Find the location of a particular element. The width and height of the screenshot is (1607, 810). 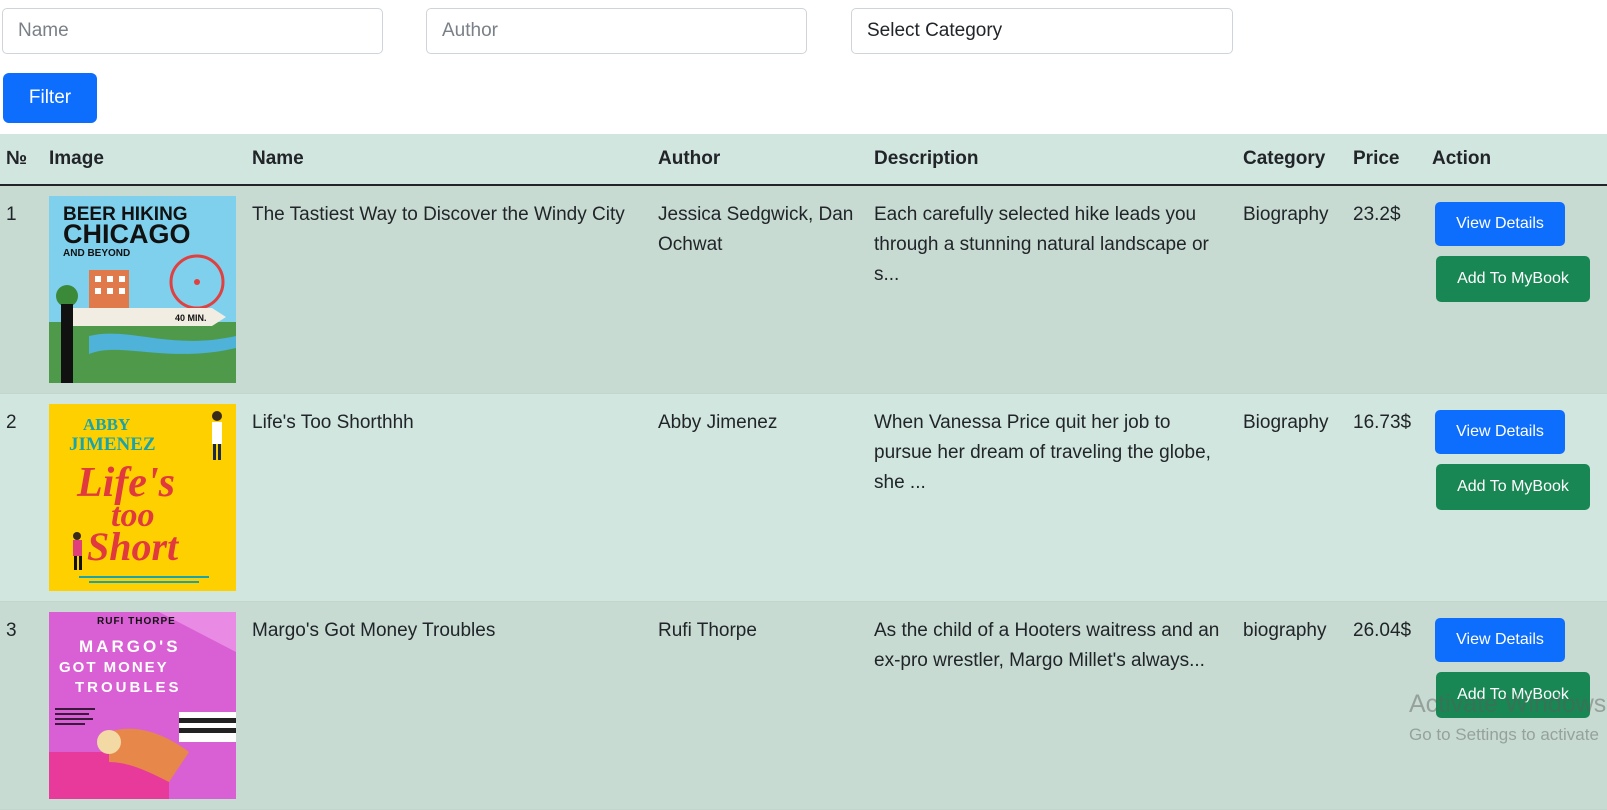

author-filter-input is located at coordinates (616, 31).